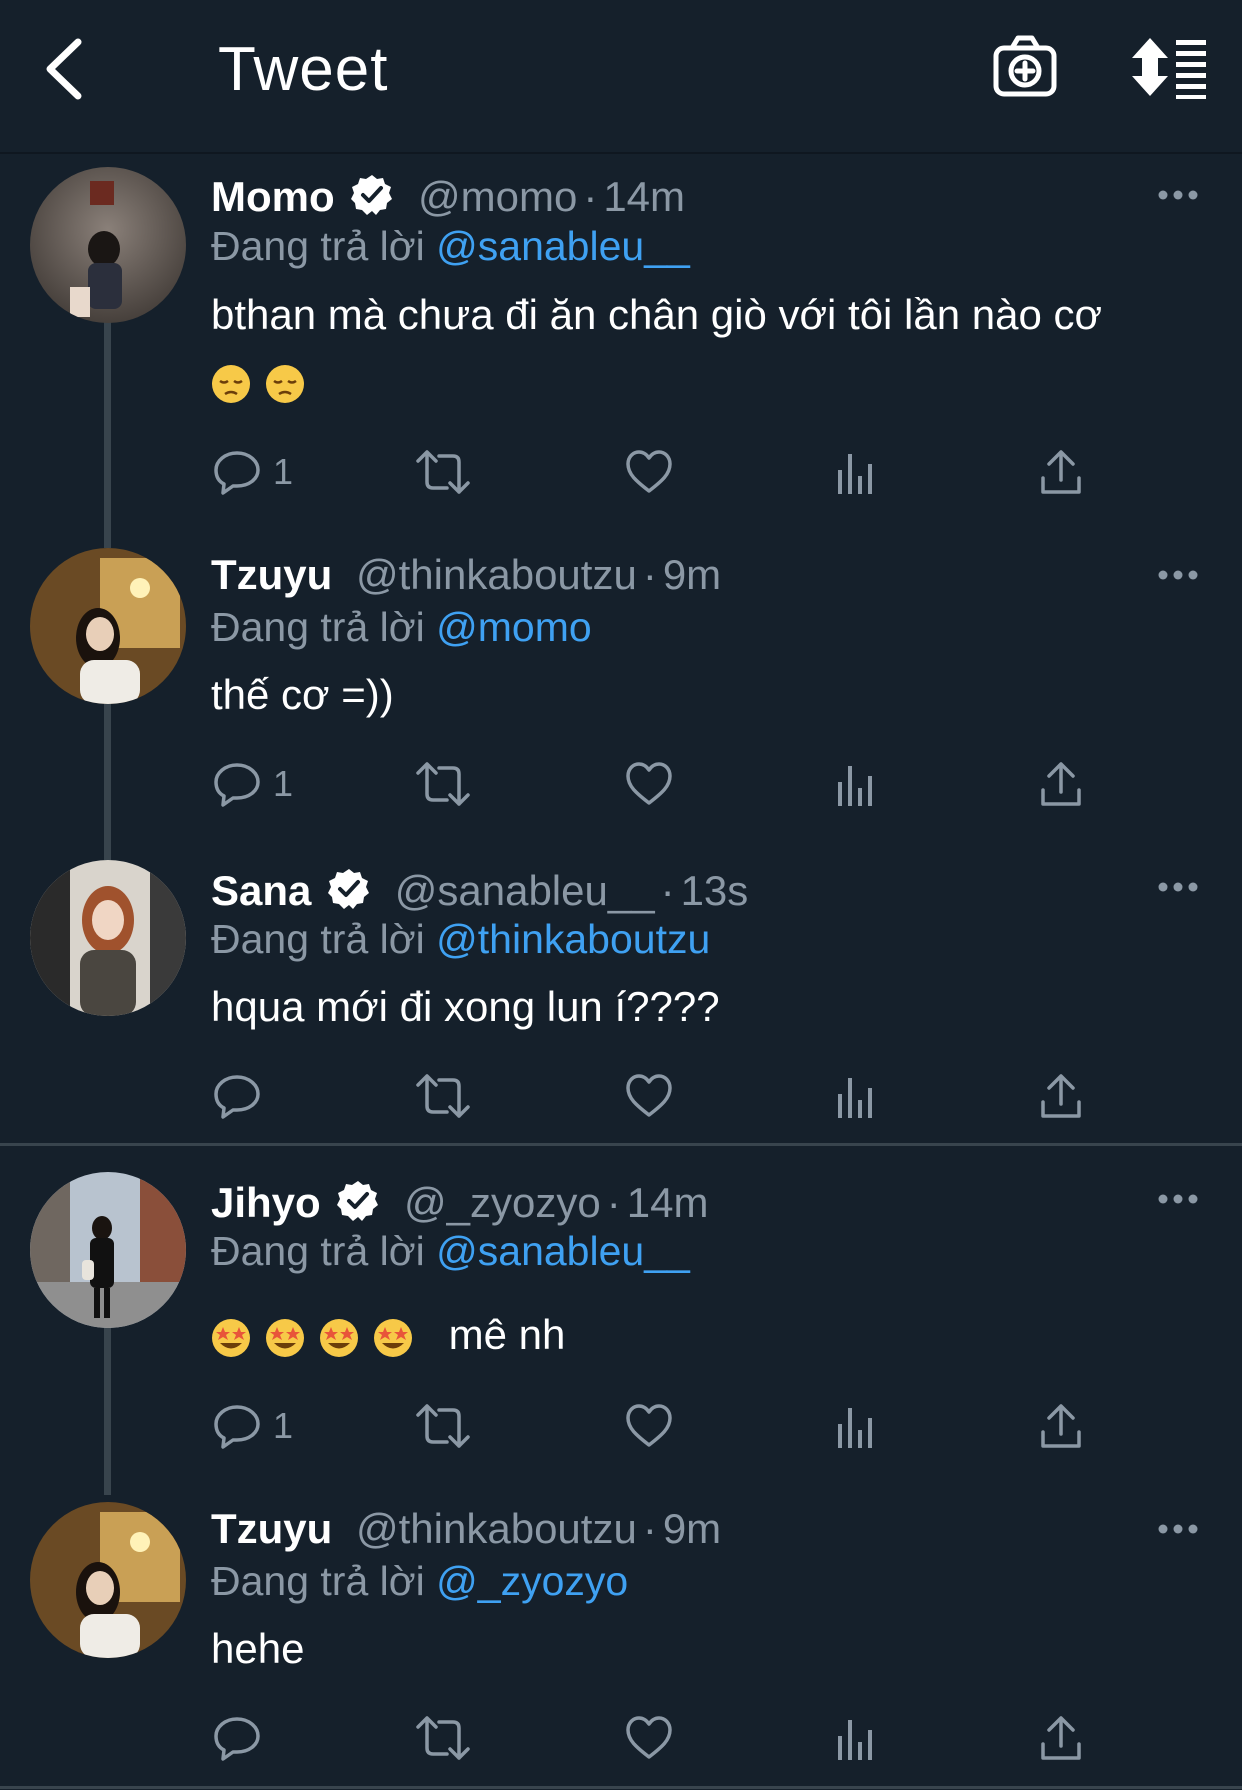 The image size is (1242, 1790). What do you see at coordinates (65, 69) in the screenshot?
I see `back-button` at bounding box center [65, 69].